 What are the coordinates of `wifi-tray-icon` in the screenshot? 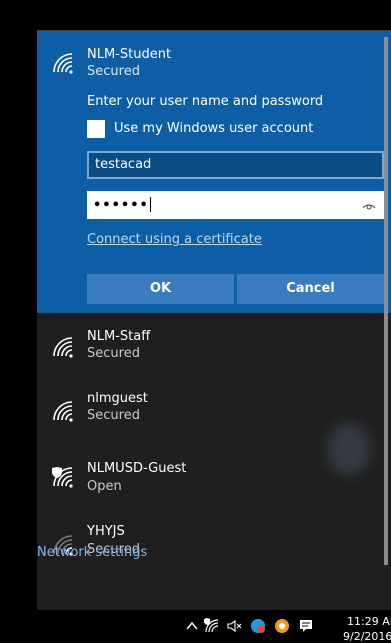 It's located at (212, 626).